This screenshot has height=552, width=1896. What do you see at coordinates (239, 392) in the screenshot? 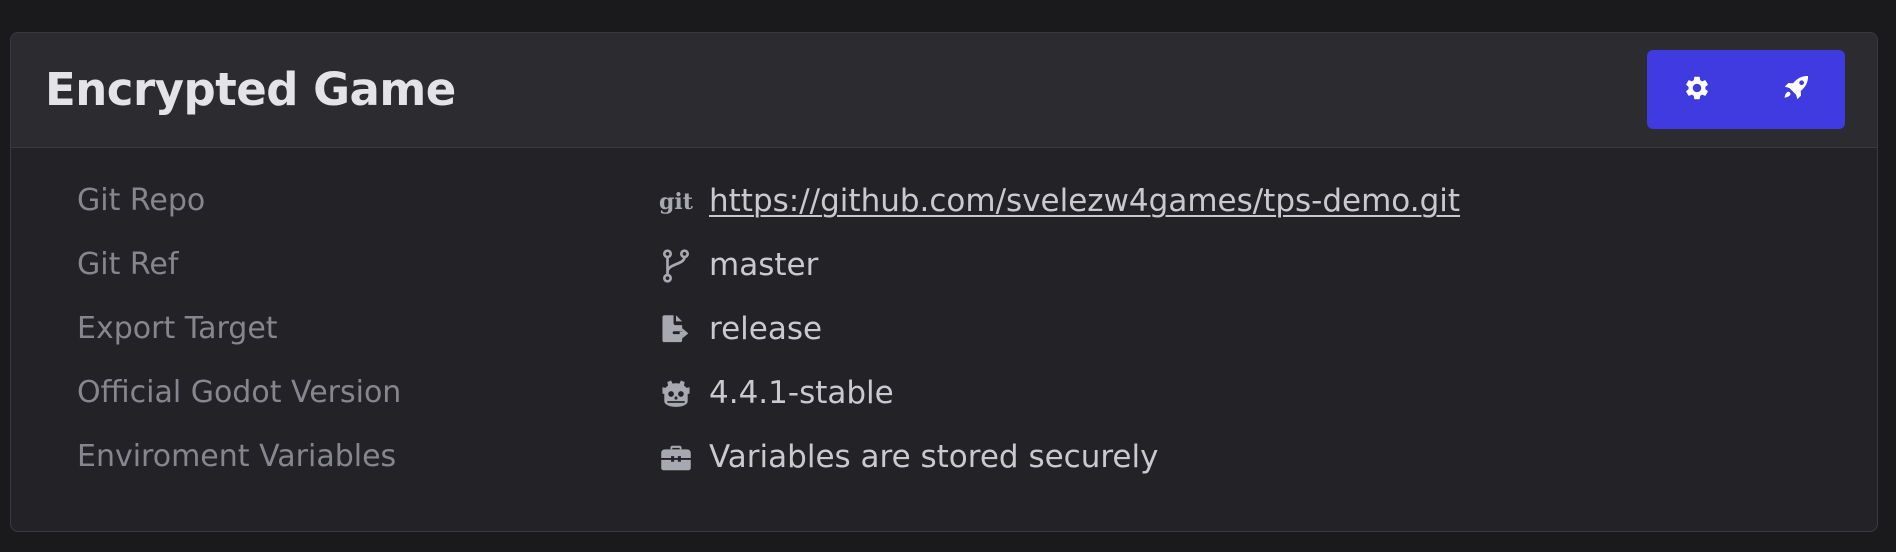
I see `detail-label: Official Godot Version` at bounding box center [239, 392].